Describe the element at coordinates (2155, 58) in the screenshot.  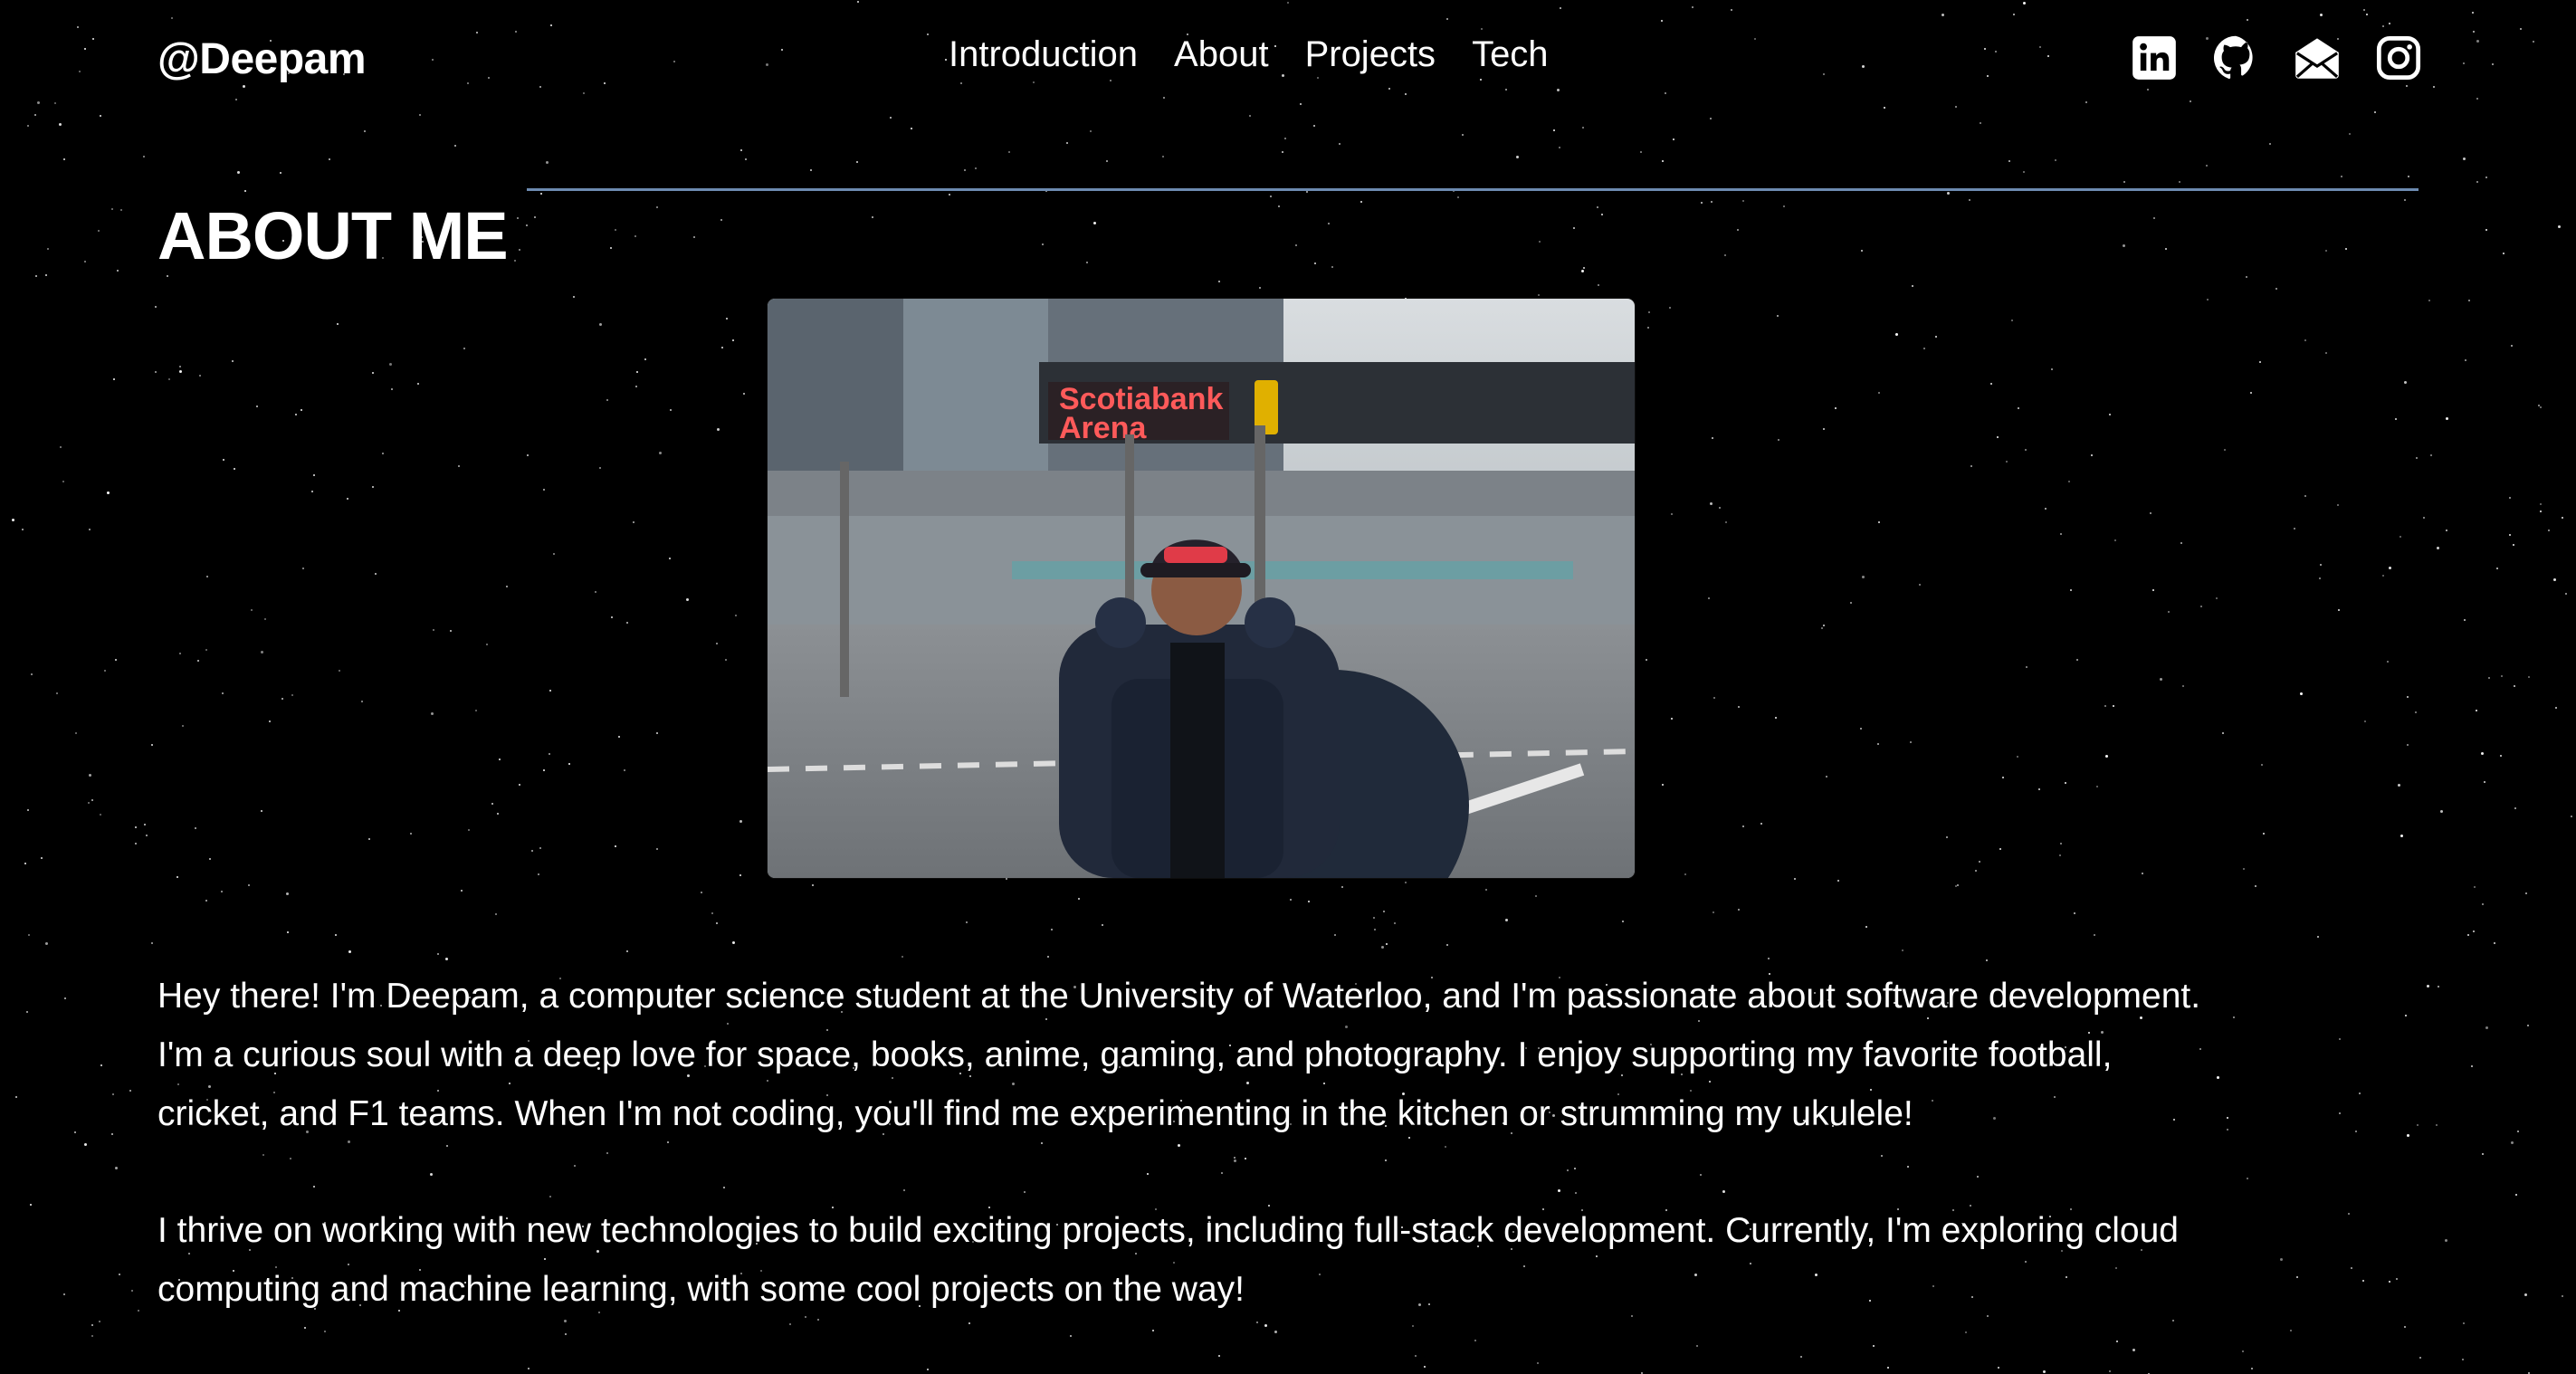
I see `linkedin-icon` at that location.